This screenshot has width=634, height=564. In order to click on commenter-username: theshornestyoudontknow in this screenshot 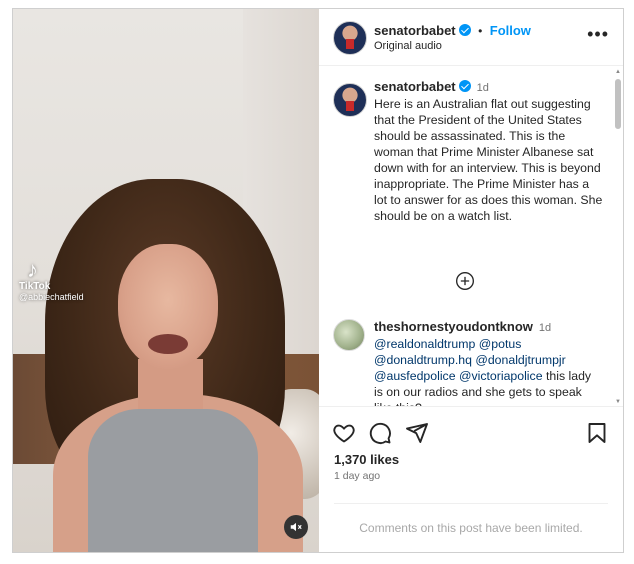, I will do `click(453, 326)`.